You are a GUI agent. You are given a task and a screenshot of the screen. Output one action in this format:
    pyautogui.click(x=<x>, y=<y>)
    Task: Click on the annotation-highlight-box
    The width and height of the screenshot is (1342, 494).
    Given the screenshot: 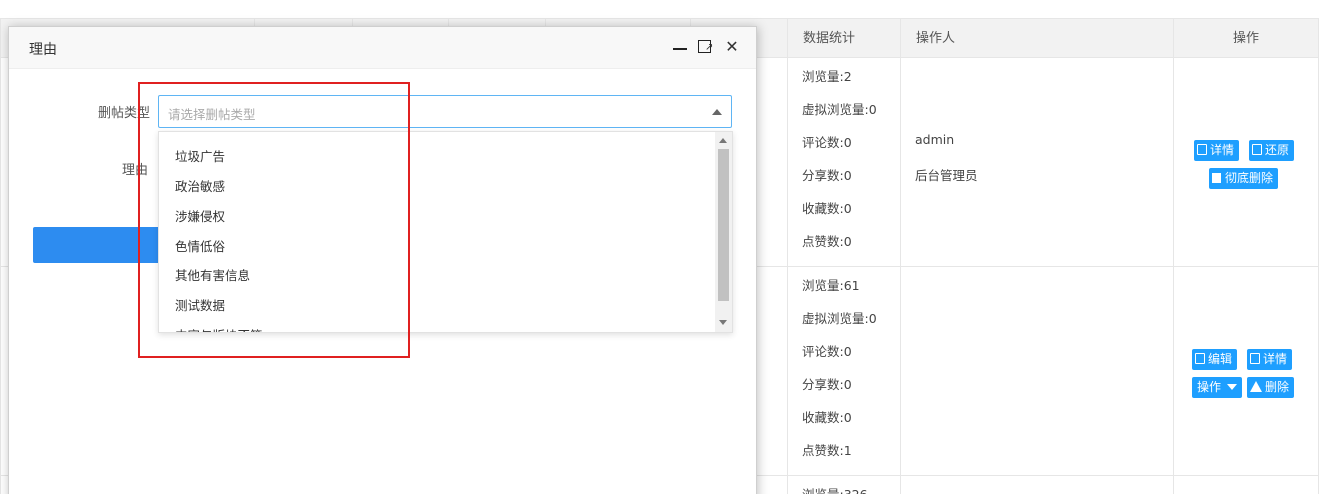 What is the action you would take?
    pyautogui.click(x=274, y=220)
    